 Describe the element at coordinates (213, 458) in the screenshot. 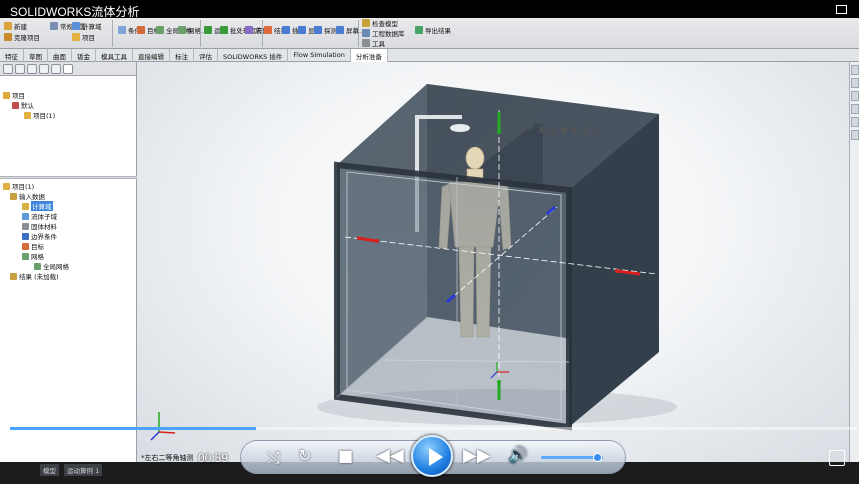

I see `playback-time: 00:59` at that location.